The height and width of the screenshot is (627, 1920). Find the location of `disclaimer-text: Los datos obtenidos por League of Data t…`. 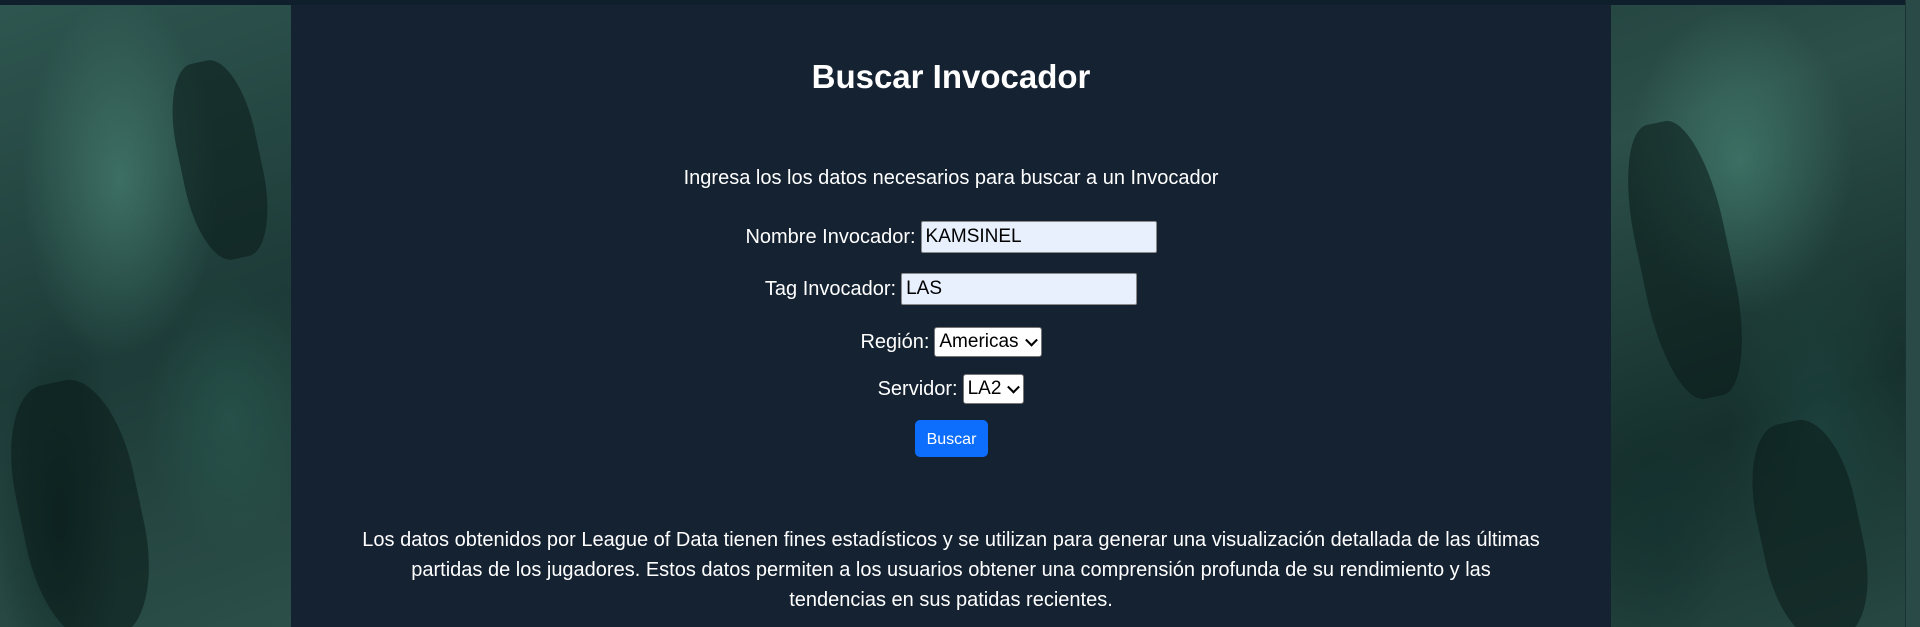

disclaimer-text: Los datos obtenidos por League of Data t… is located at coordinates (951, 570).